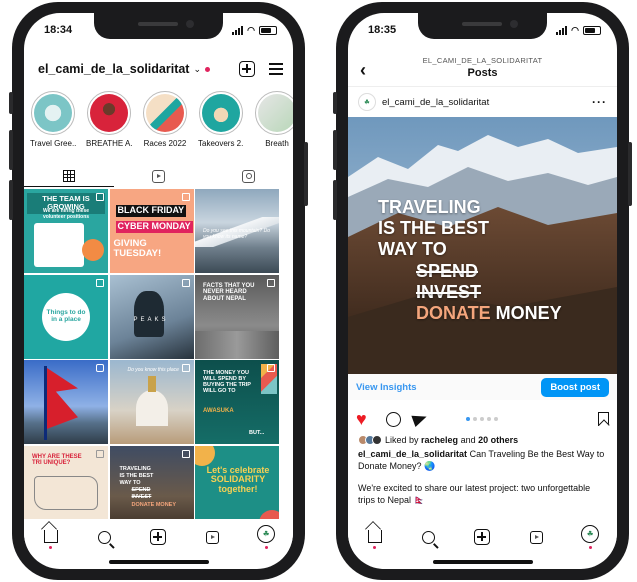  I want to click on grid-post: WHY ARE THESE TRI UNIQUE?, so click(66, 487).